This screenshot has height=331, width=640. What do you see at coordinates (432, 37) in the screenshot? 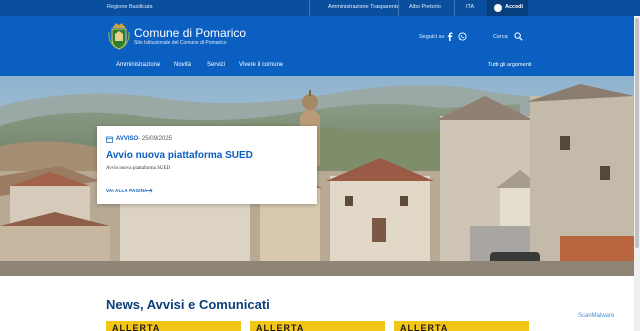
I see `follow-label: Seguici su` at bounding box center [432, 37].